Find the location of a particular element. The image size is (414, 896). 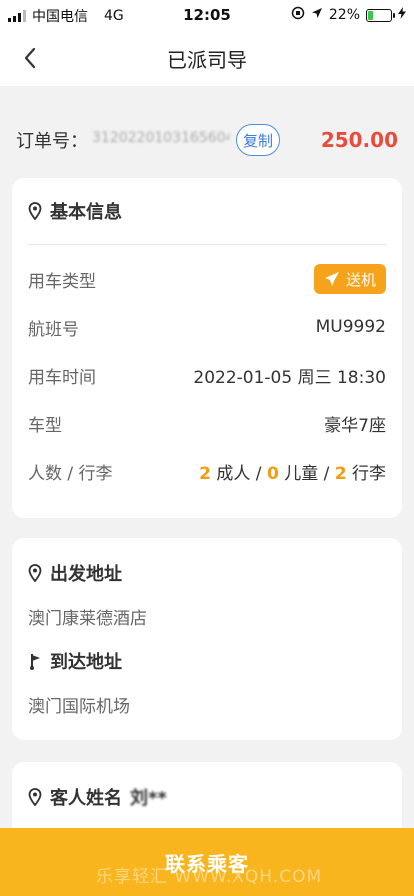

chevron-left-icon is located at coordinates (30, 58).